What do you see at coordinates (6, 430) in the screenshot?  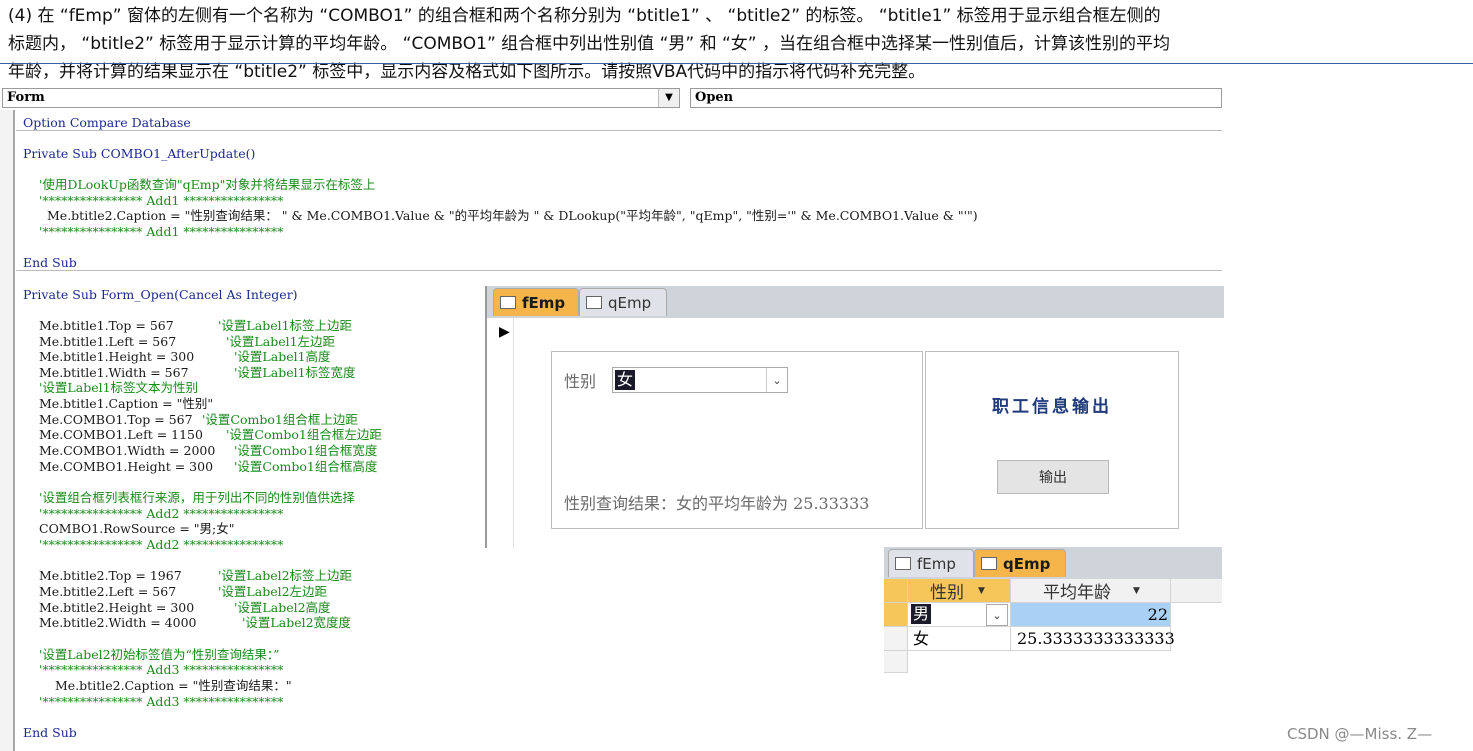 I see `editor-gutter` at bounding box center [6, 430].